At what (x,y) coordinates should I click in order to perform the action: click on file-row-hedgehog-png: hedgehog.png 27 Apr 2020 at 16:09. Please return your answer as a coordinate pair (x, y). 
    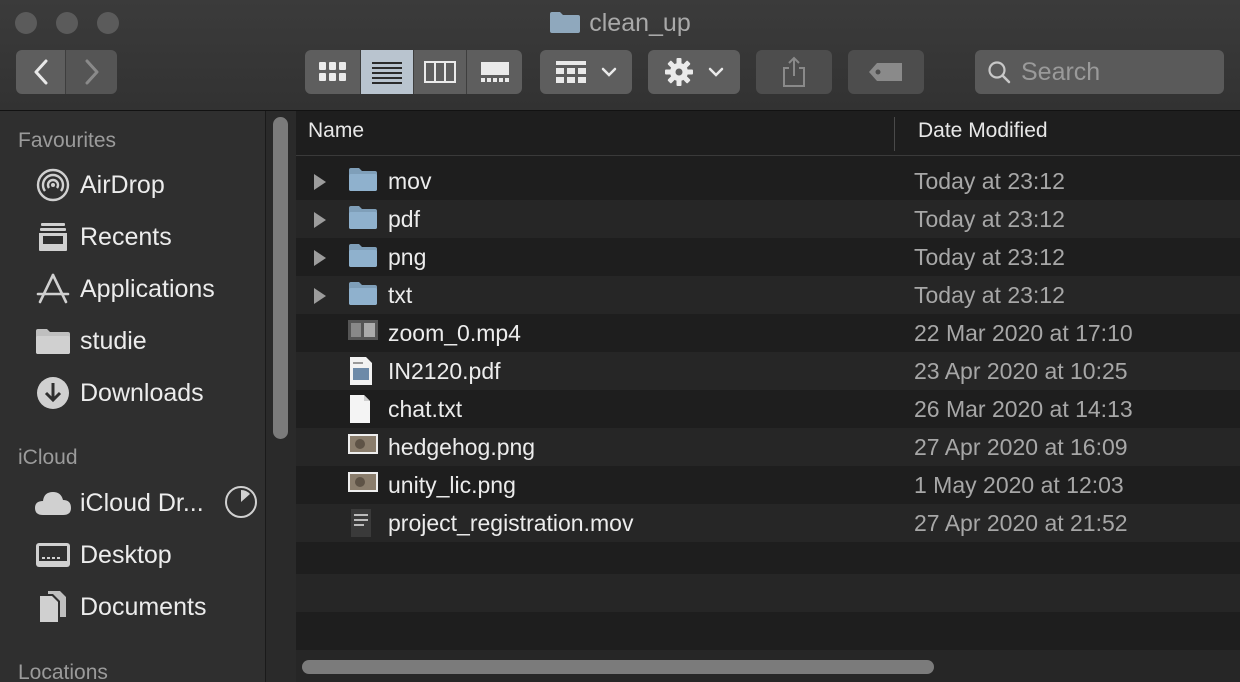
    Looking at the image, I should click on (768, 447).